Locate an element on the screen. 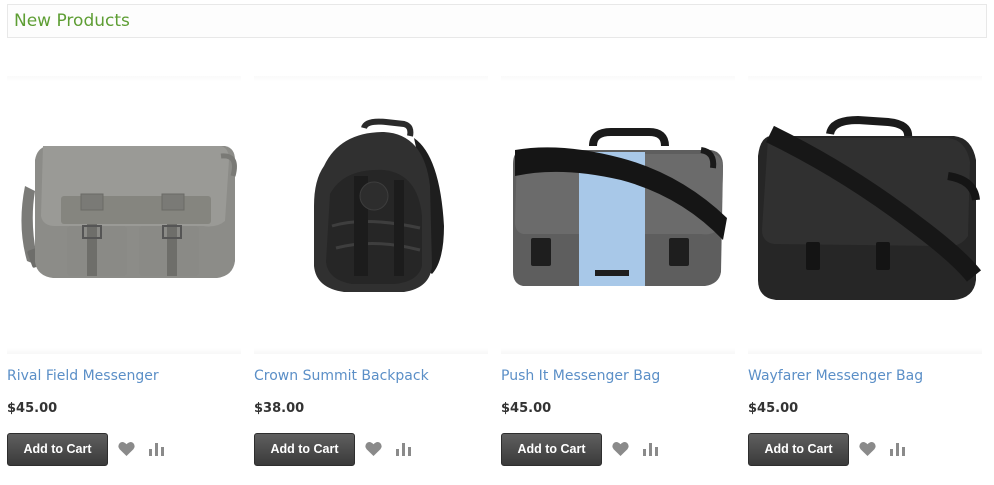  product-name-link: Crown Summit Backpack is located at coordinates (341, 376).